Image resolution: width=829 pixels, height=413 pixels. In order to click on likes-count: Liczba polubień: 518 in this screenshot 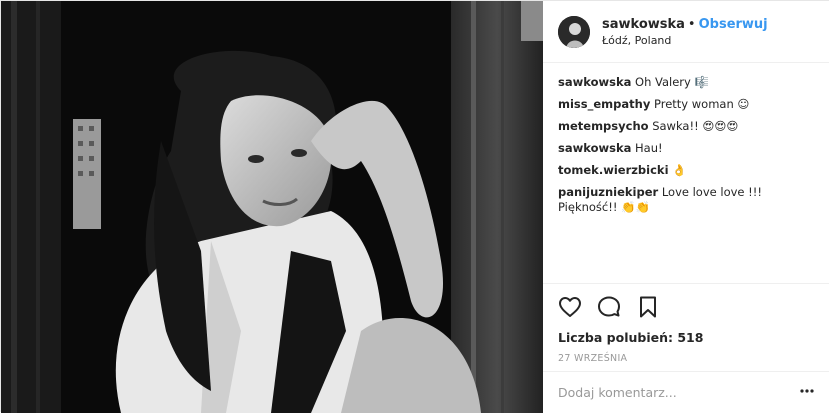, I will do `click(686, 337)`.